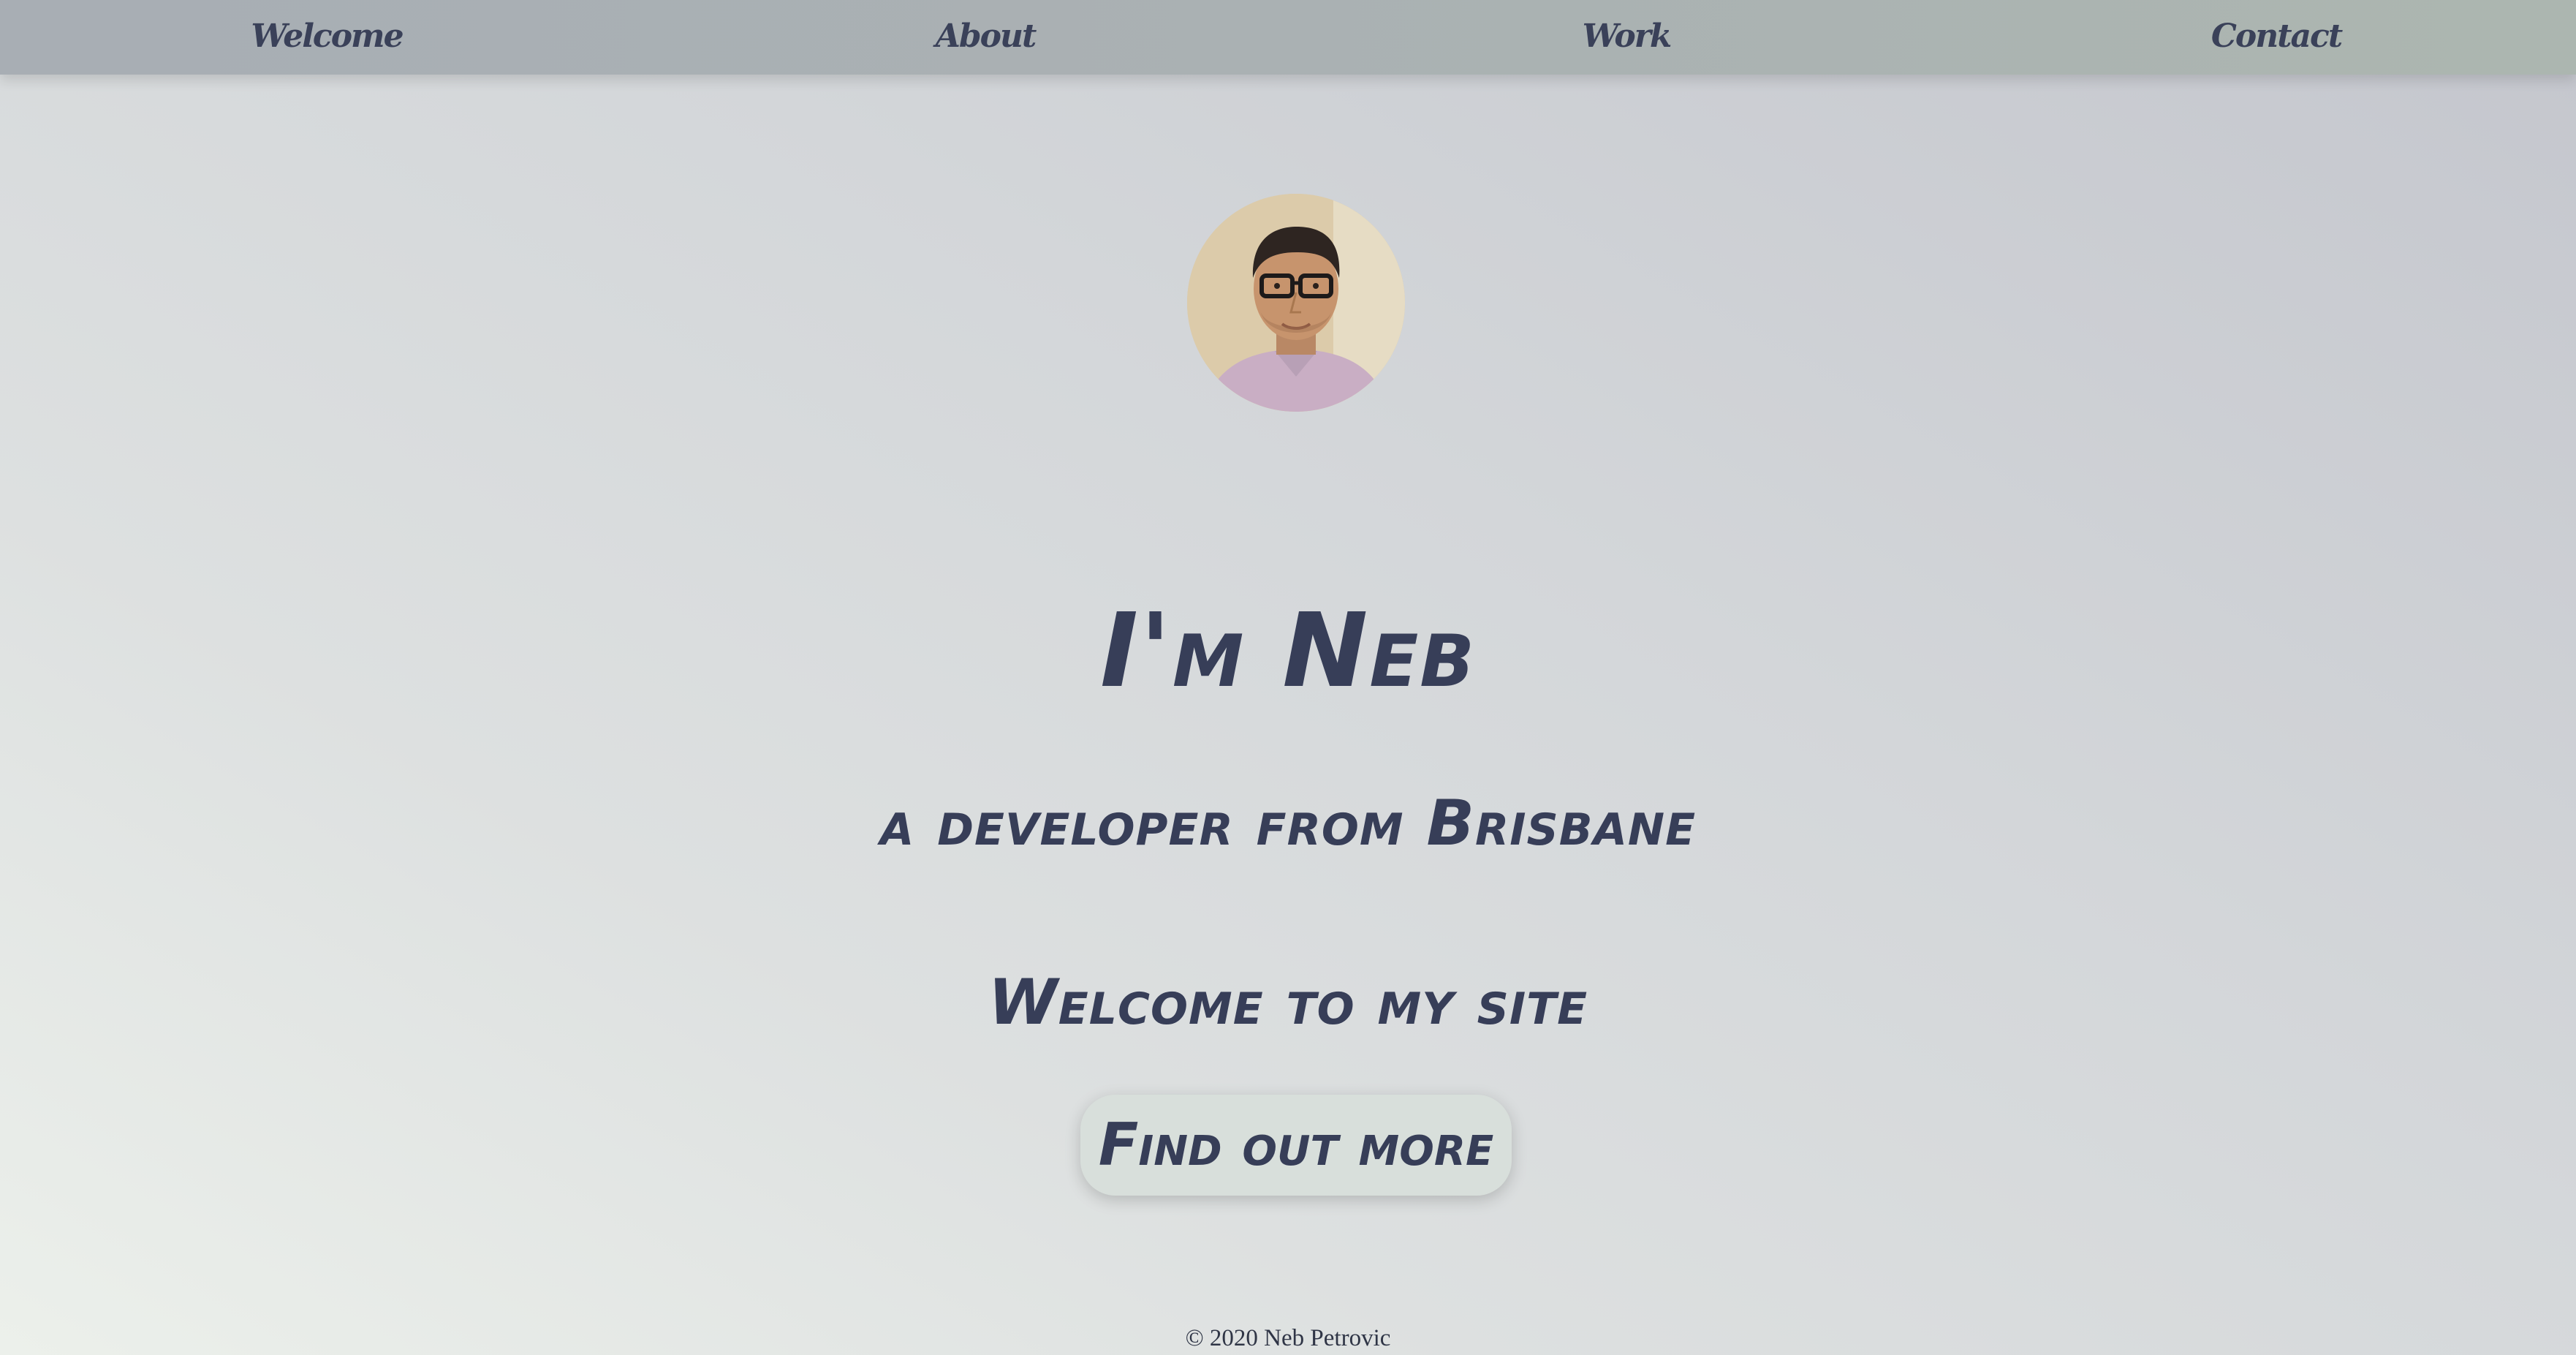 The height and width of the screenshot is (1355, 2576). What do you see at coordinates (327, 37) in the screenshot?
I see `nav-link-welcome: Welcome` at bounding box center [327, 37].